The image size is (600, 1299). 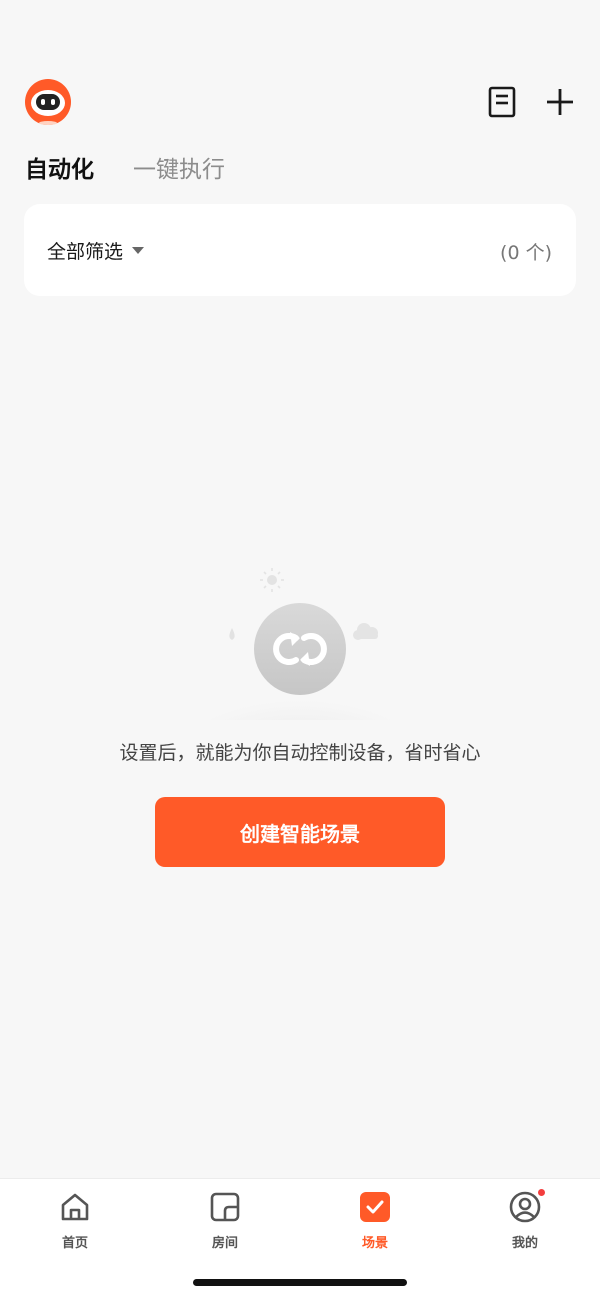 I want to click on notes-button, so click(x=502, y=102).